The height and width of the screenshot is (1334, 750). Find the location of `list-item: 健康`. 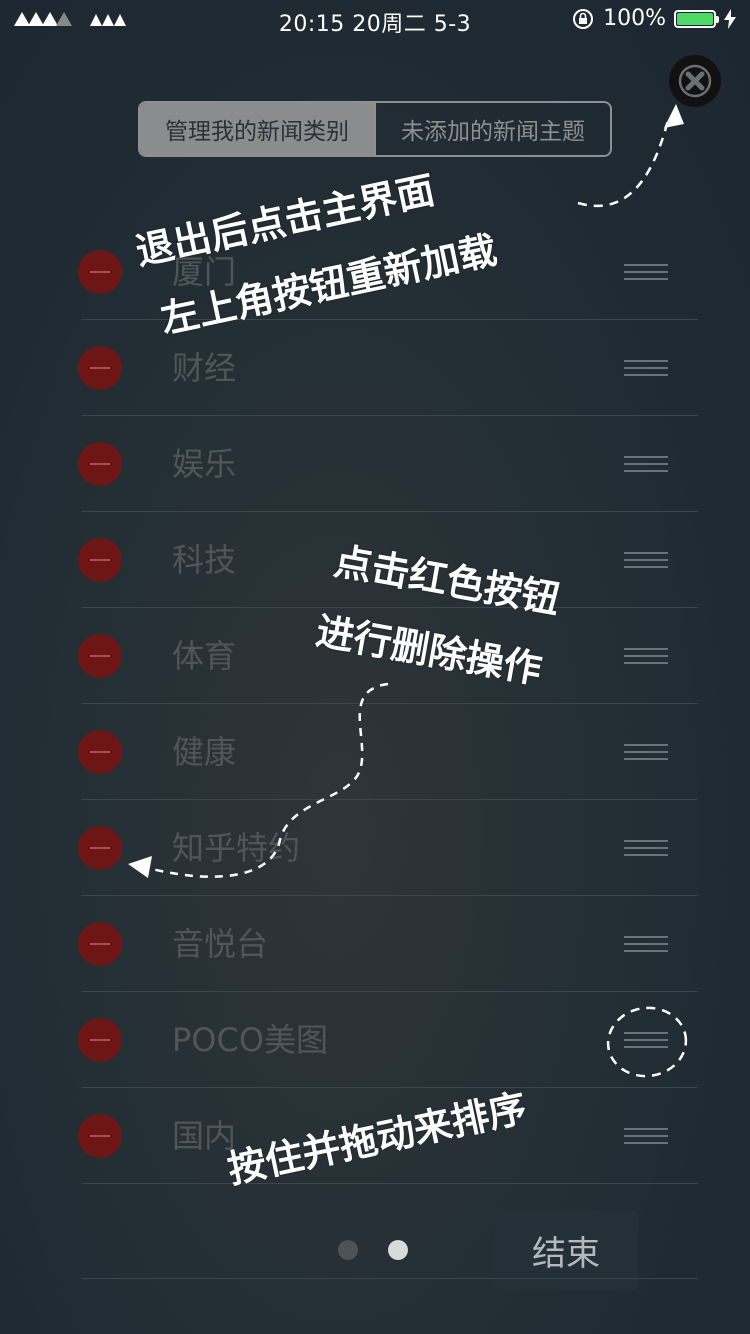

list-item: 健康 is located at coordinates (375, 752).